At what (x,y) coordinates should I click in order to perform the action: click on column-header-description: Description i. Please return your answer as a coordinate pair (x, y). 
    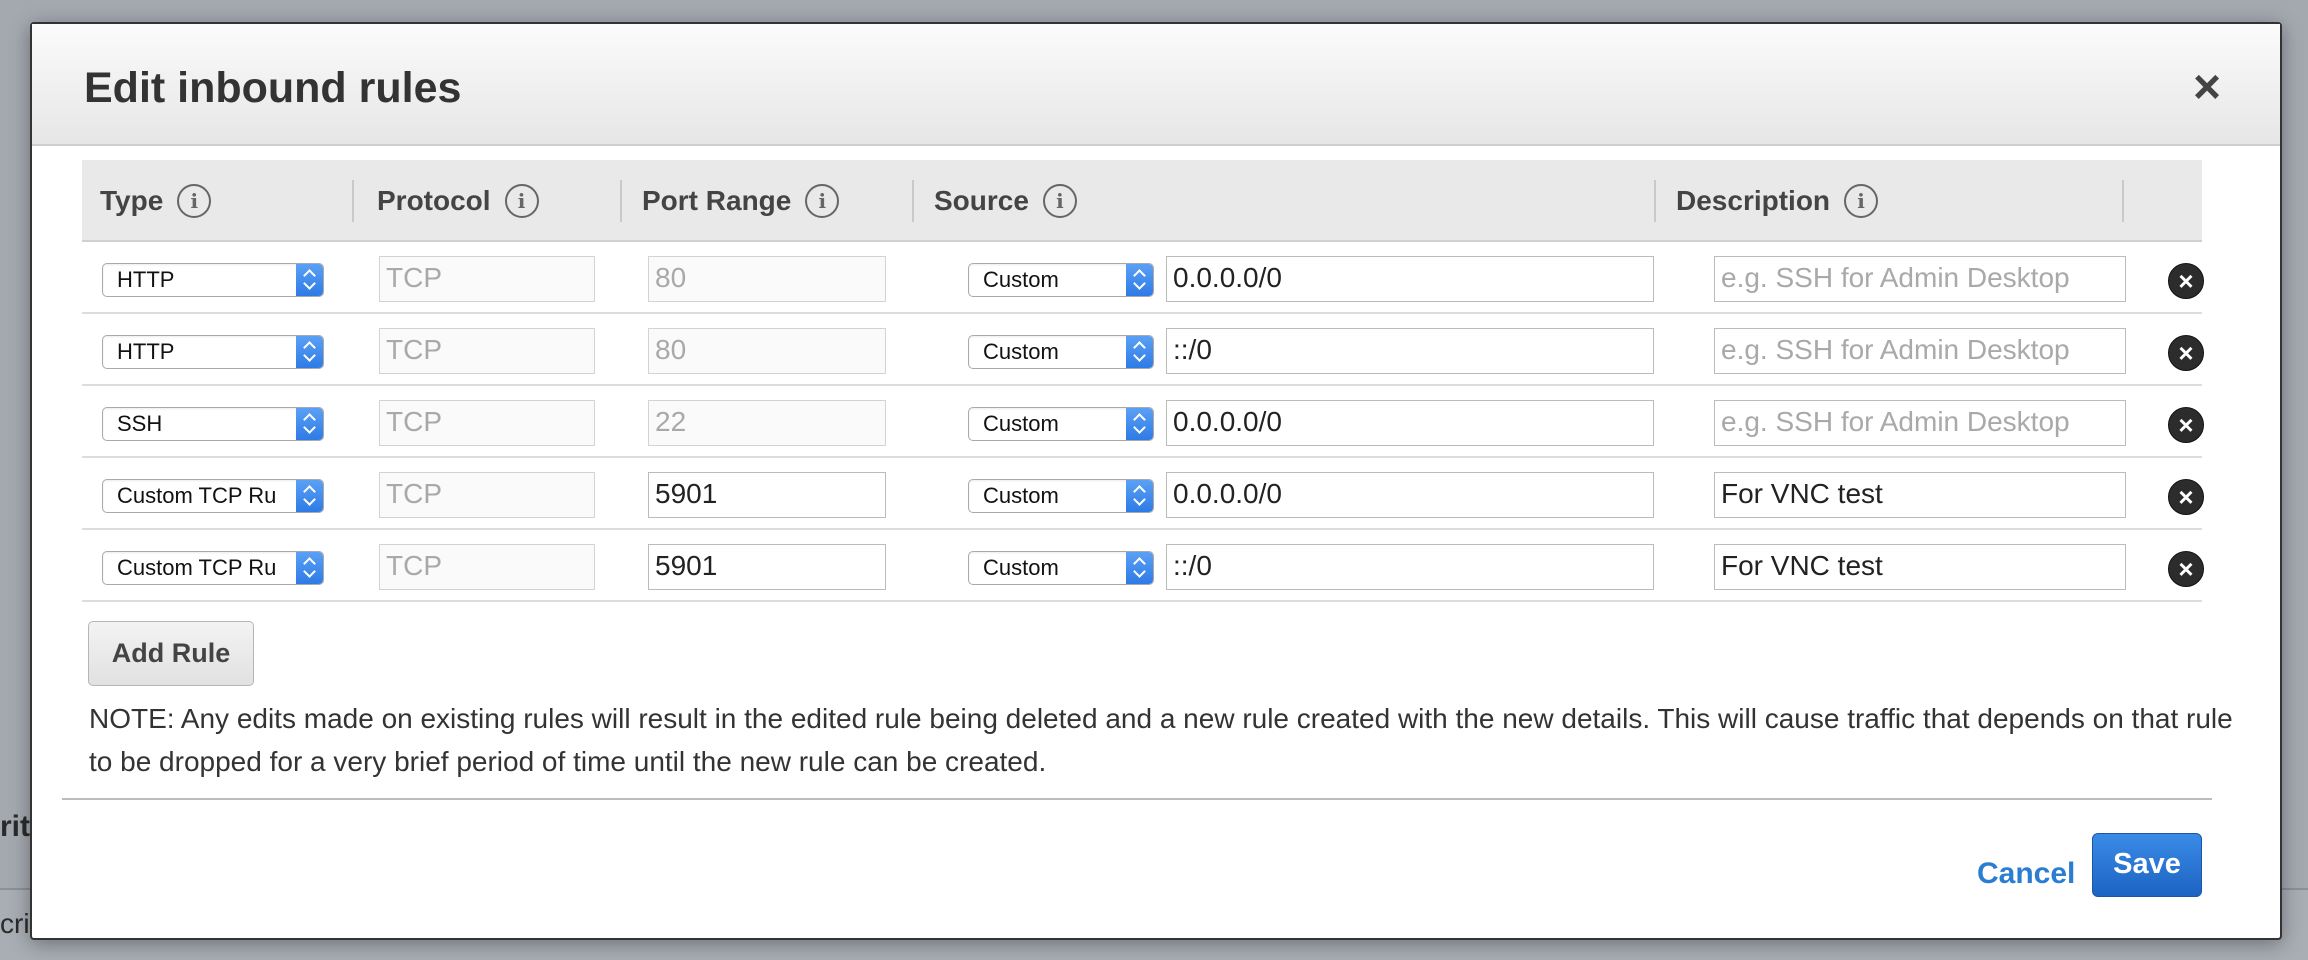
    Looking at the image, I should click on (1777, 201).